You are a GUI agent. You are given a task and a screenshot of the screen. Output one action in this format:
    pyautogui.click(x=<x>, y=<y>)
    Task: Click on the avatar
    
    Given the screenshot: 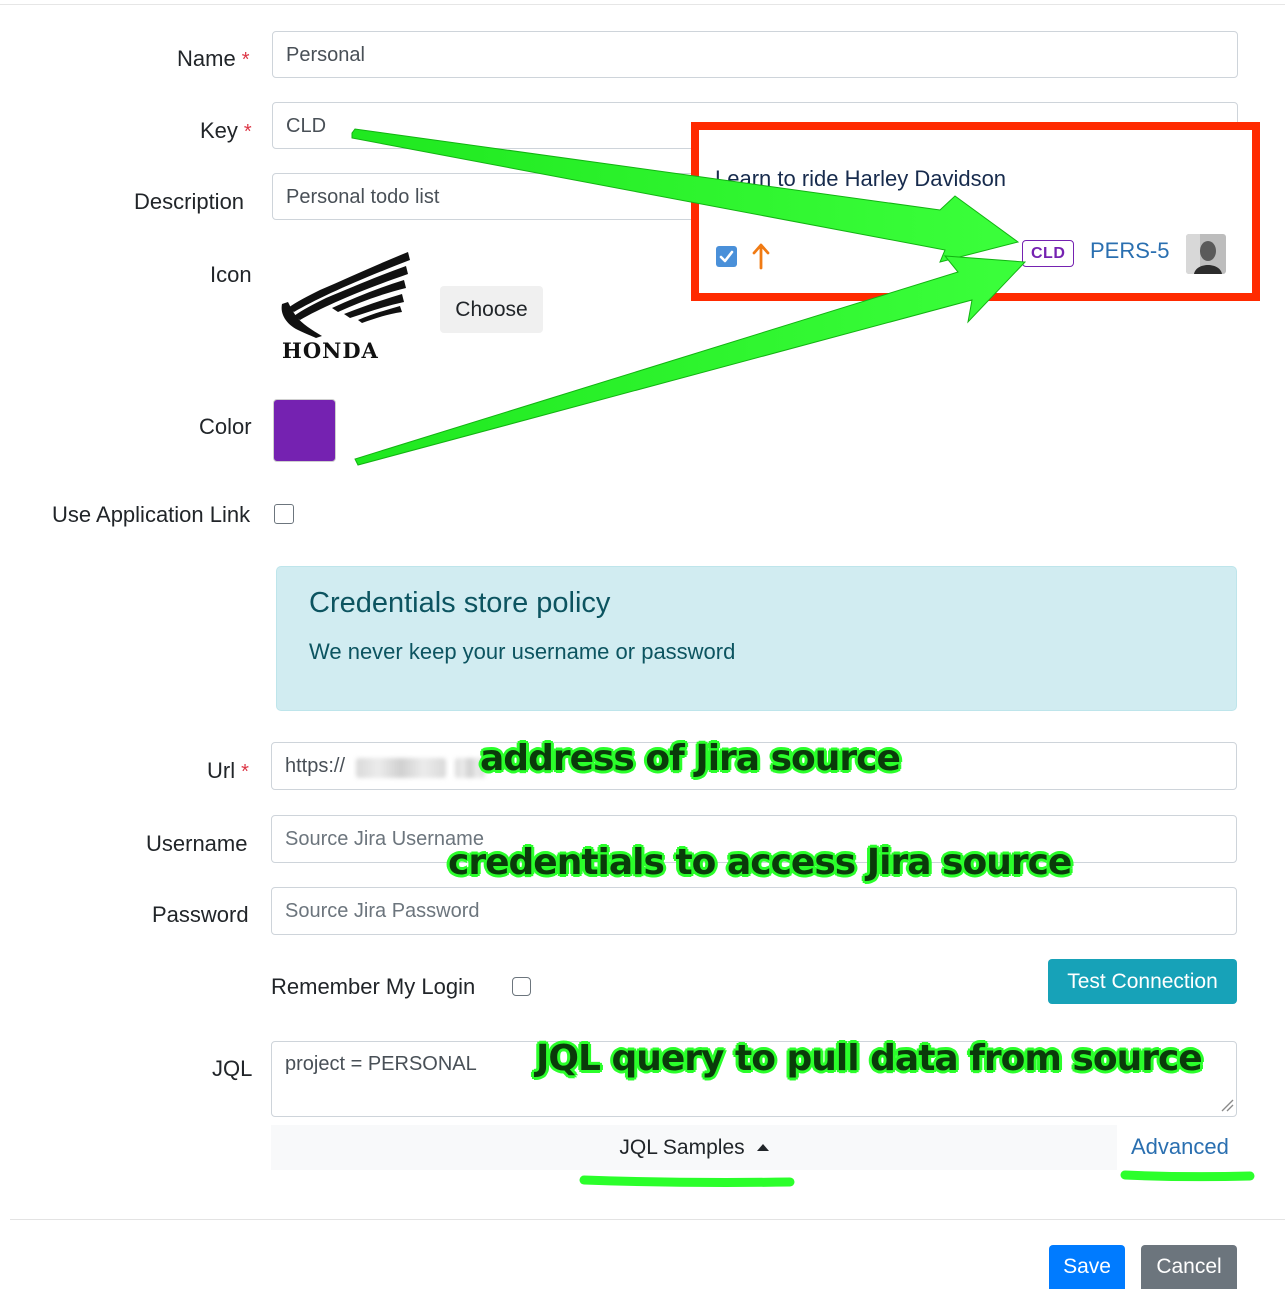 What is the action you would take?
    pyautogui.click(x=1206, y=254)
    